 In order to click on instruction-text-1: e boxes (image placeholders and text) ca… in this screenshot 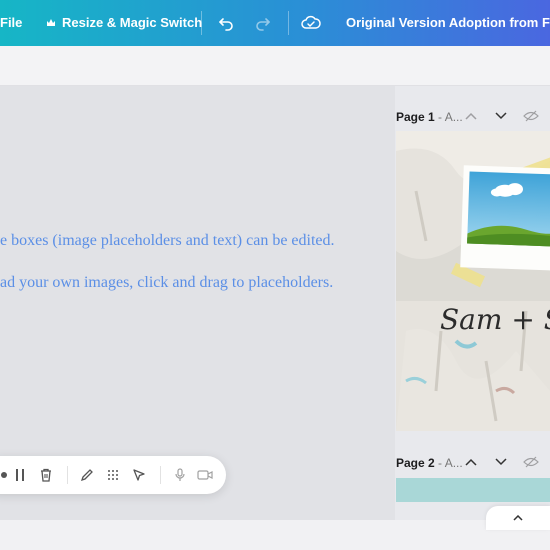, I will do `click(167, 241)`.